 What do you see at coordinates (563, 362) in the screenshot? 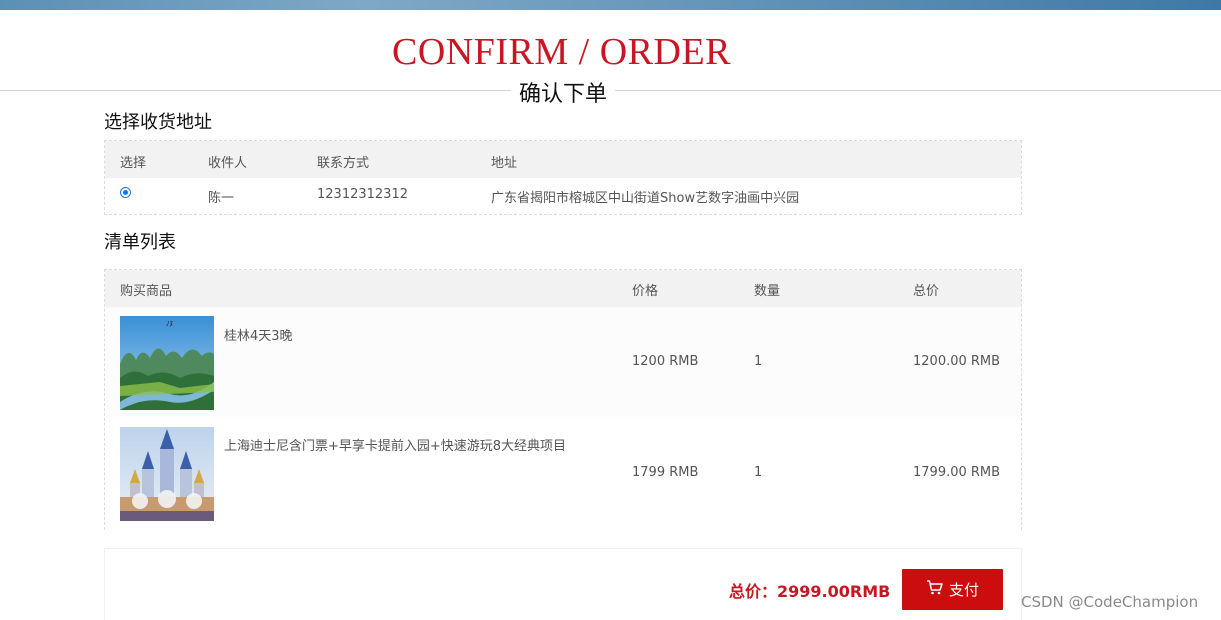
I see `order-item-row: ﾉﾇ 桂林4天3晚 1200 RMB 1 1200.00 RMB` at bounding box center [563, 362].